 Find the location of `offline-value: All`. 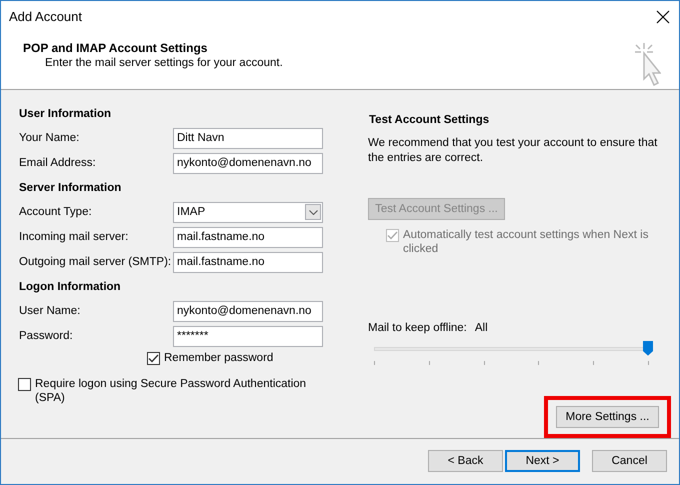

offline-value: All is located at coordinates (481, 328).